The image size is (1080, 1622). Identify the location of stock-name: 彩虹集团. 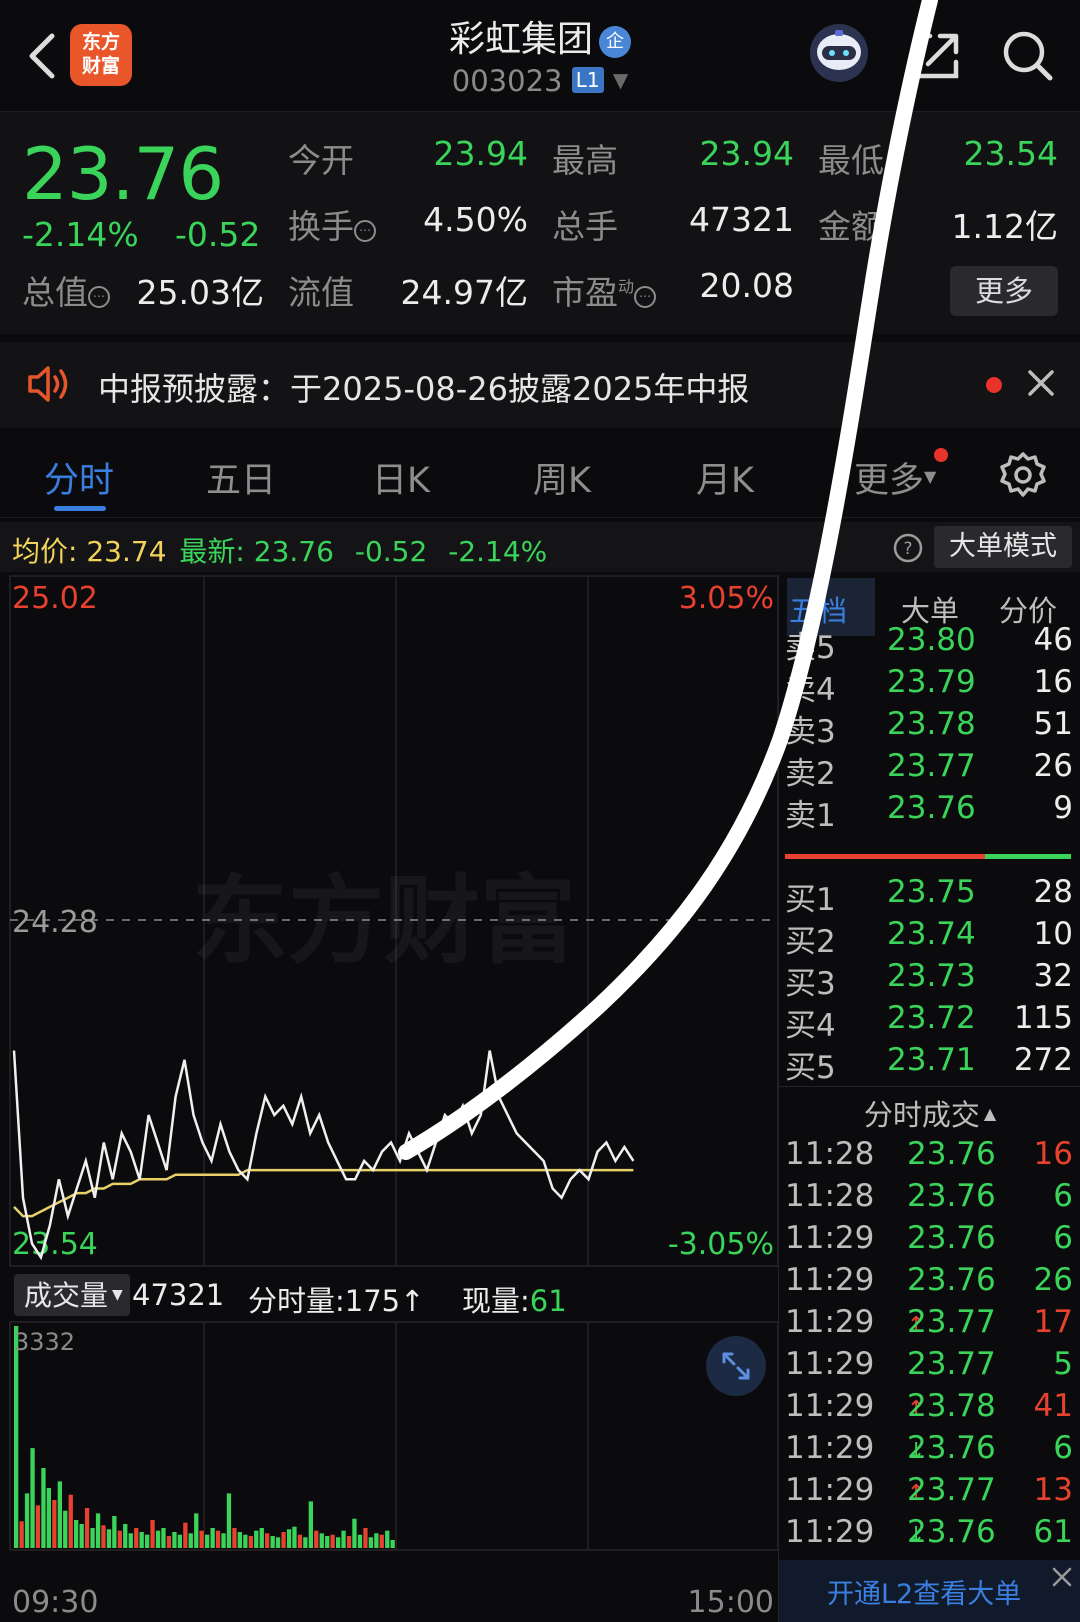
(520, 39).